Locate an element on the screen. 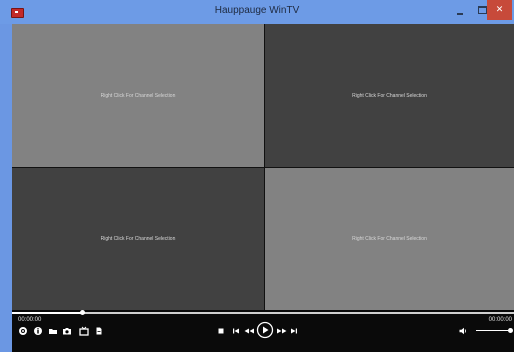  close-button: ✕ is located at coordinates (499, 10).